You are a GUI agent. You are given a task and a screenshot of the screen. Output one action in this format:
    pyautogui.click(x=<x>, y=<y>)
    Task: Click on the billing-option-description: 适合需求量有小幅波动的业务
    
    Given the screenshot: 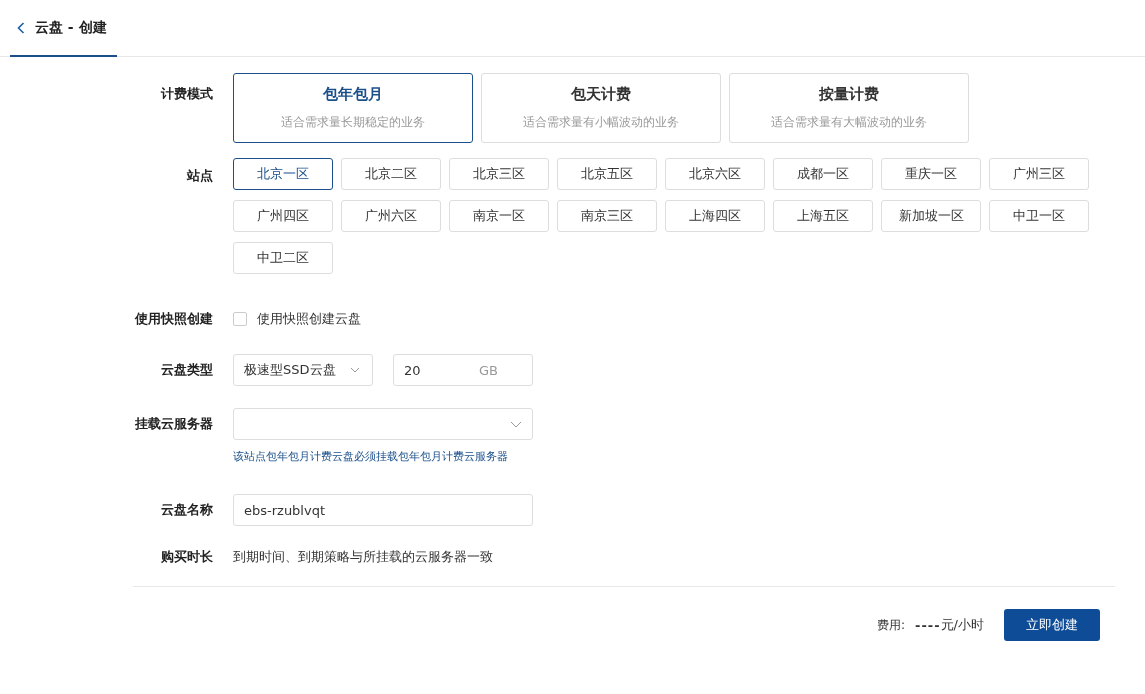 What is the action you would take?
    pyautogui.click(x=601, y=122)
    